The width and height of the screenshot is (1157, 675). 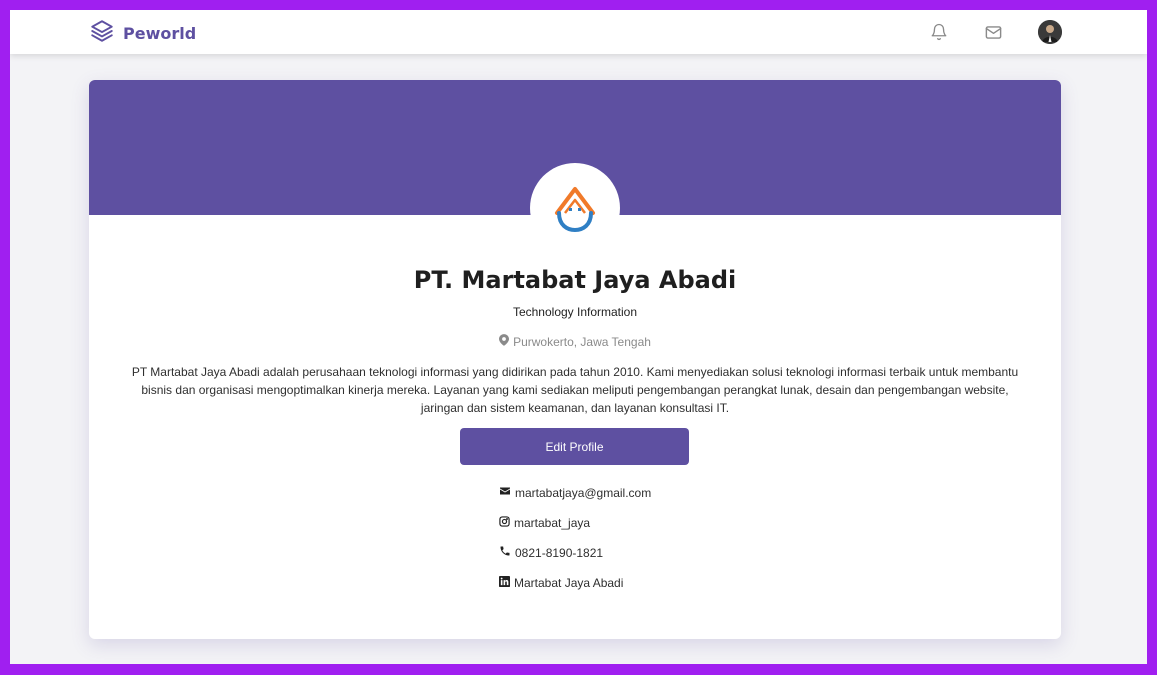 I want to click on user-avatar, so click(x=1050, y=32).